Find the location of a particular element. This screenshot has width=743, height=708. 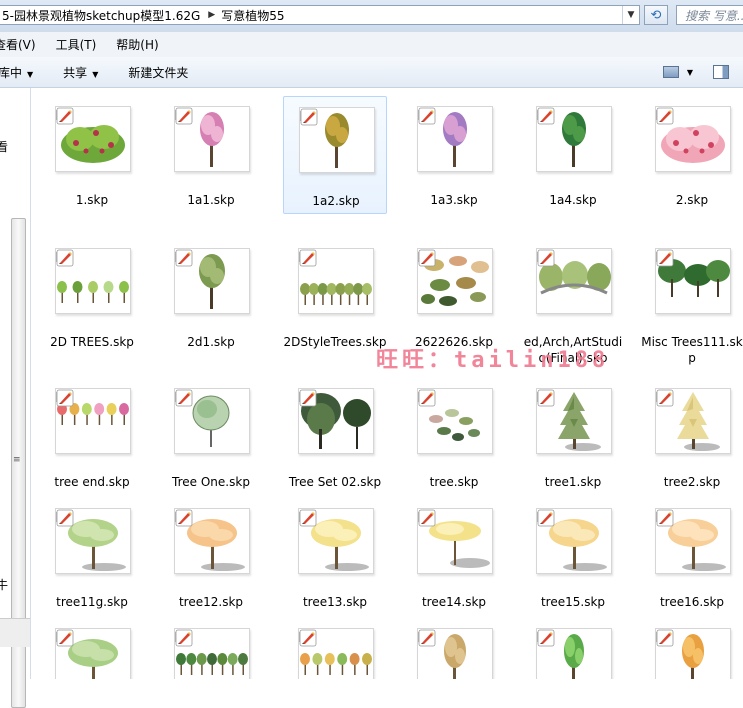

file-item: Misc Trees111.skp is located at coordinates (691, 301).